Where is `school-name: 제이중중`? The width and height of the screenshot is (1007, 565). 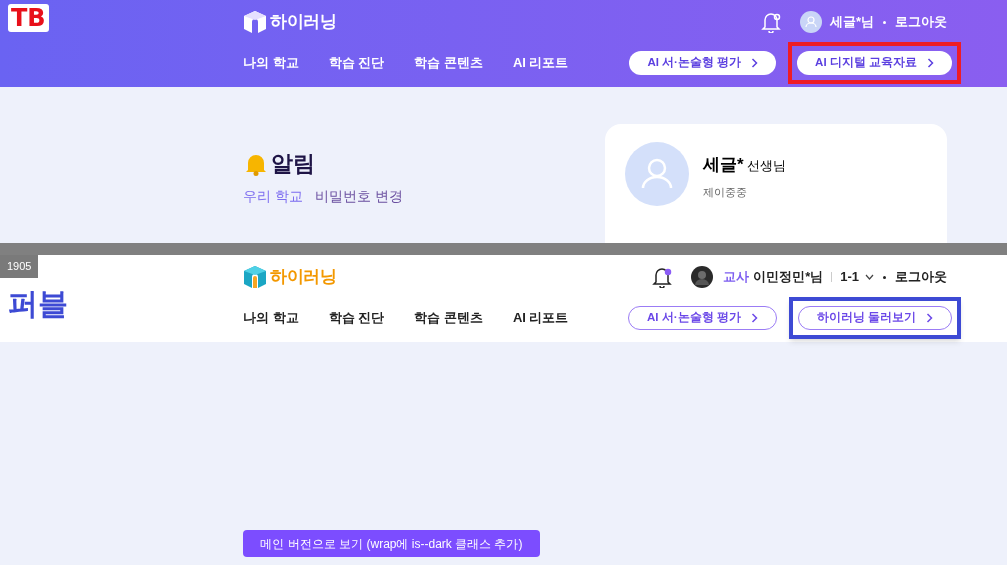
school-name: 제이중중 is located at coordinates (725, 192).